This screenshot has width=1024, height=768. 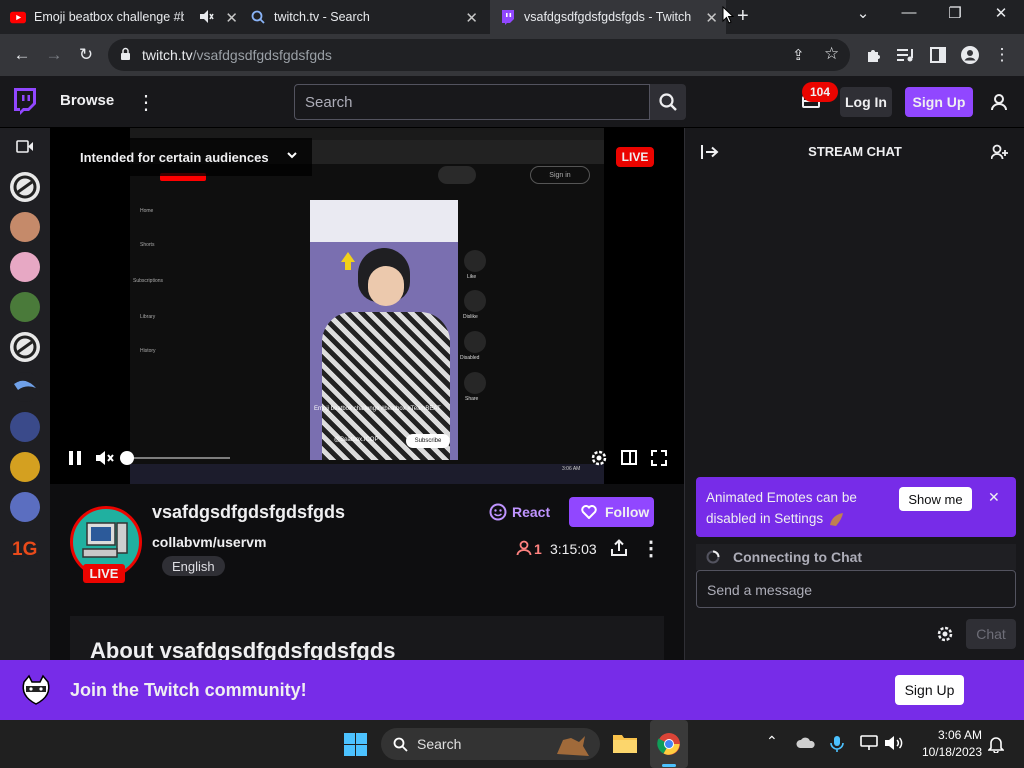 I want to click on restore-icon: ❐, so click(x=955, y=13).